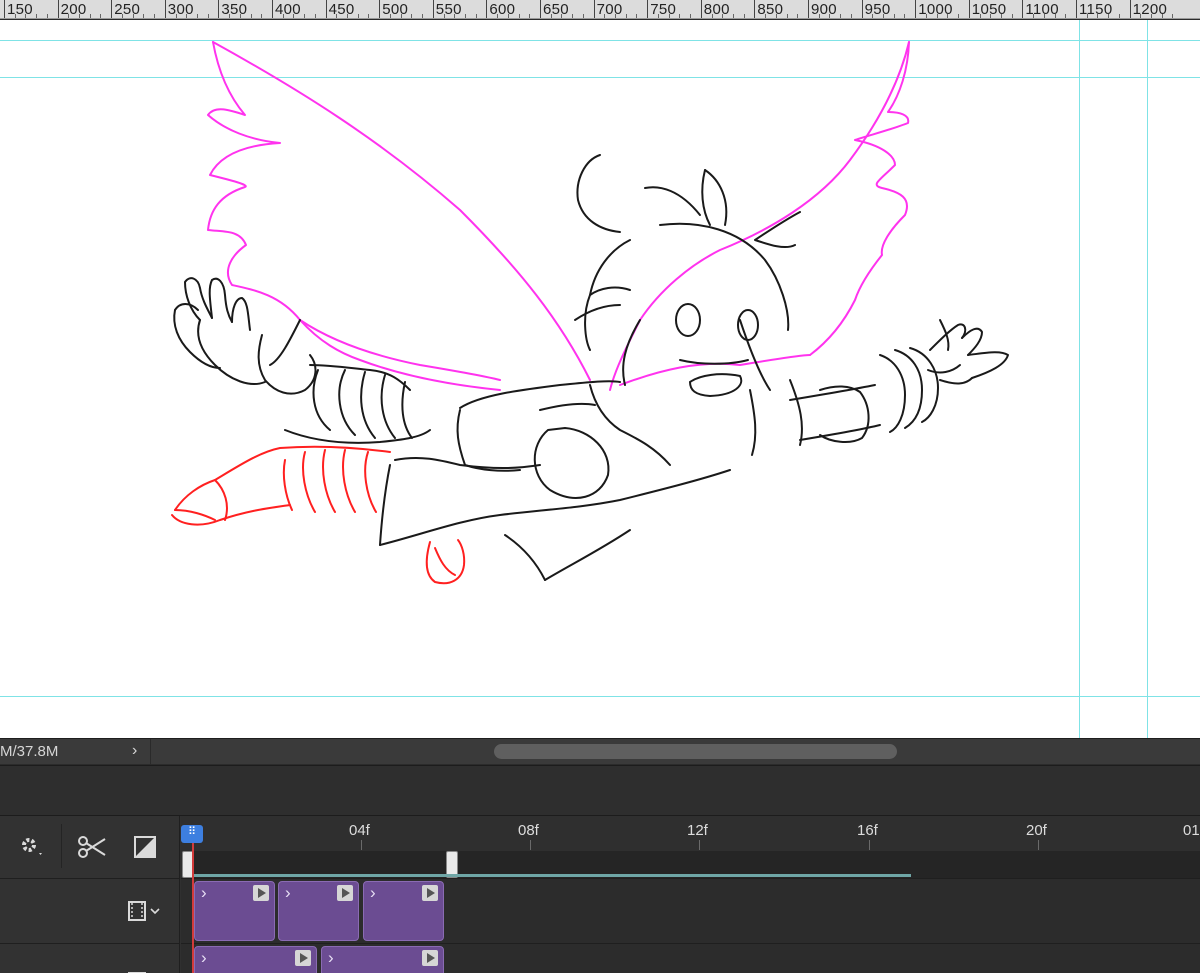 The width and height of the screenshot is (1200, 973). Describe the element at coordinates (867, 830) in the screenshot. I see `frame-label: 16f` at that location.